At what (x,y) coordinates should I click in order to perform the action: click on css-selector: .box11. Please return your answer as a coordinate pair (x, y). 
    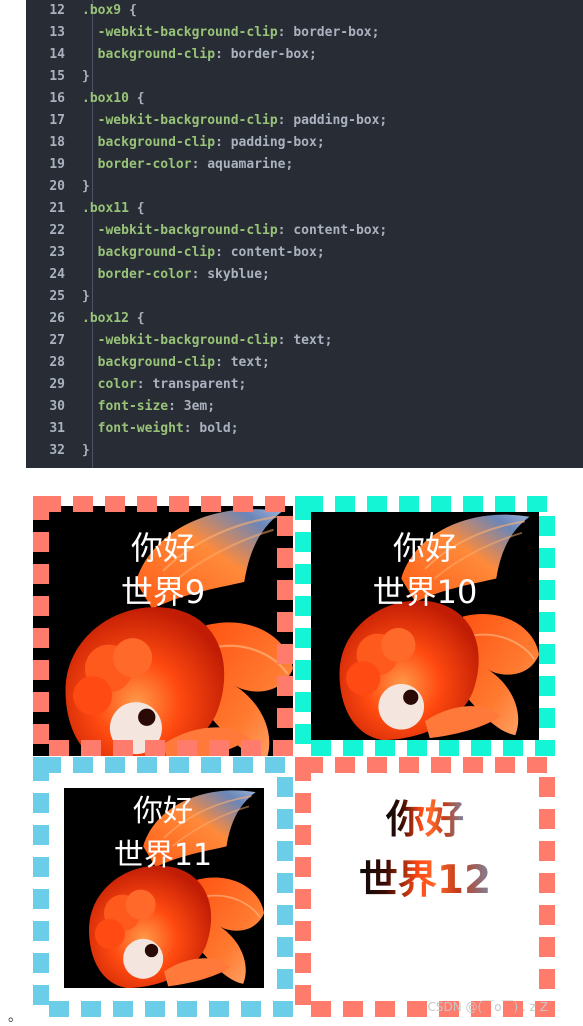
    Looking at the image, I should click on (105, 208).